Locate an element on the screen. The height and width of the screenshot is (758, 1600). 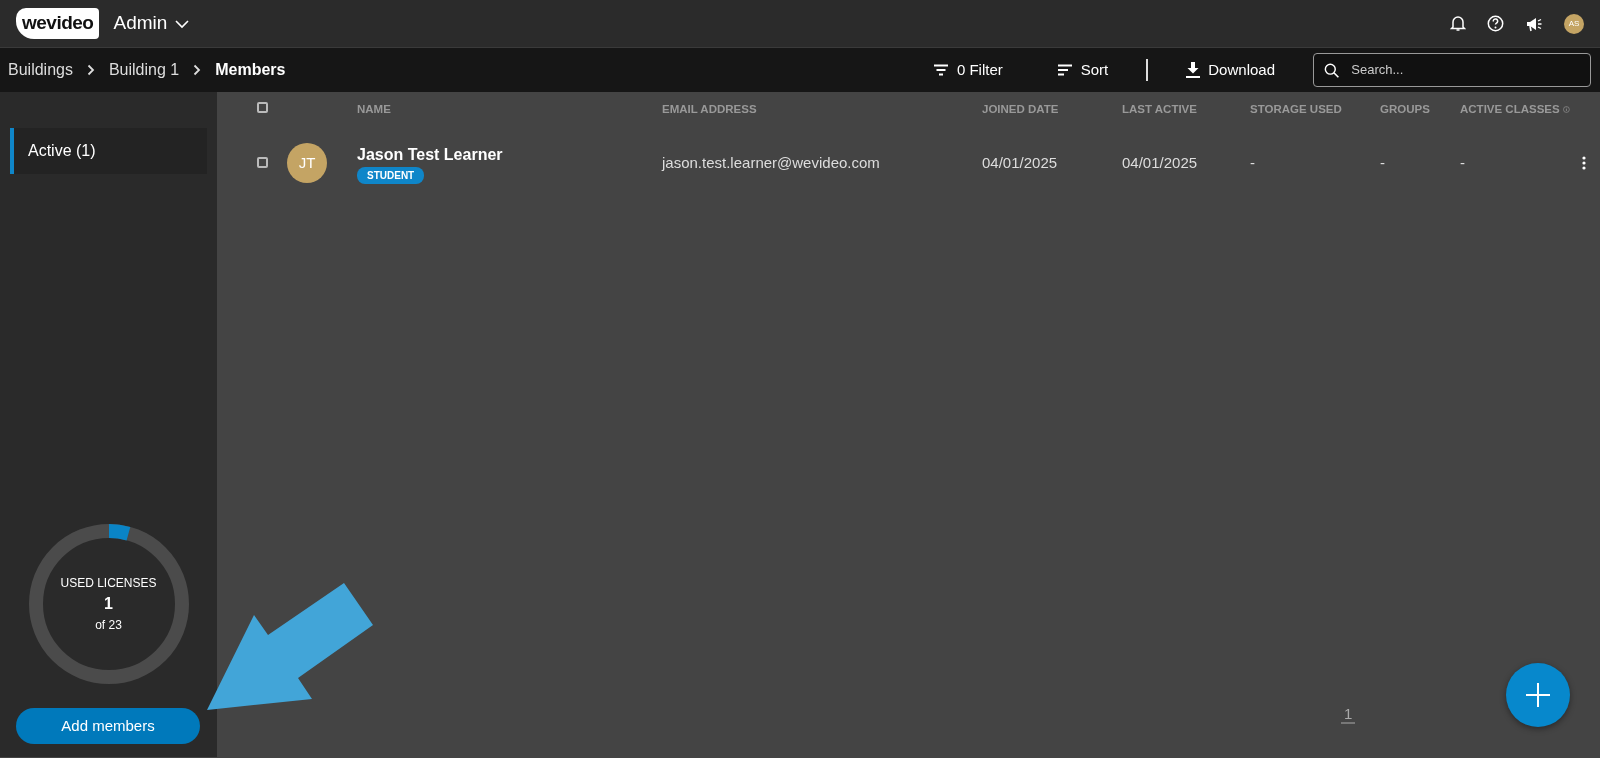
filter-button: 0 Filter is located at coordinates (967, 70).